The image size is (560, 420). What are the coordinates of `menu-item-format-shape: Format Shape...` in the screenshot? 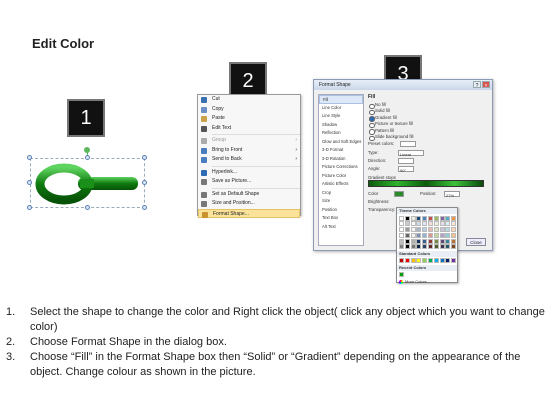 It's located at (249, 213).